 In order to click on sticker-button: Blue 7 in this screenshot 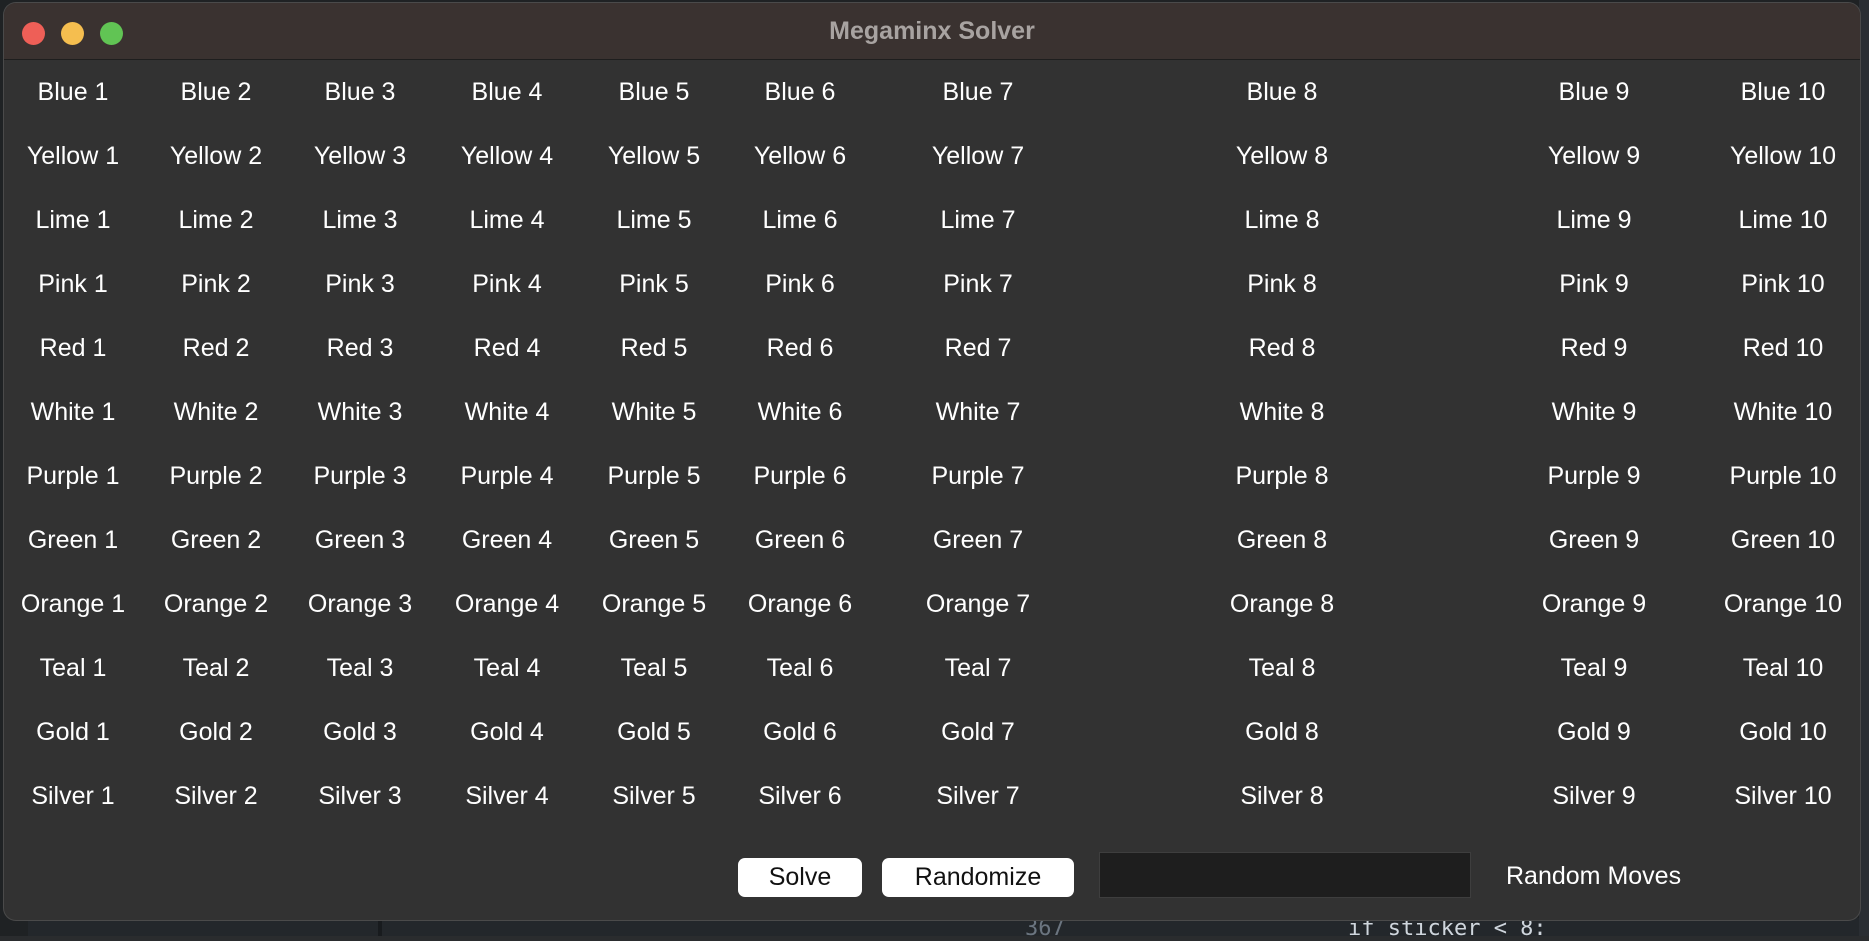, I will do `click(978, 92)`.